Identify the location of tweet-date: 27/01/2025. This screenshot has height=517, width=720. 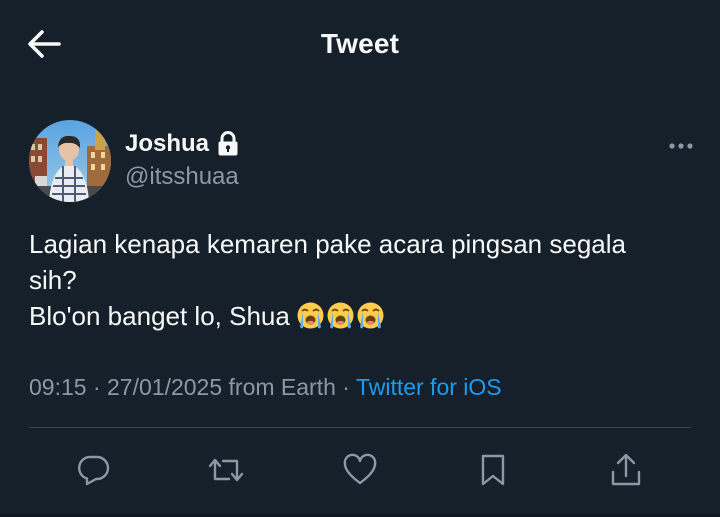
(165, 387).